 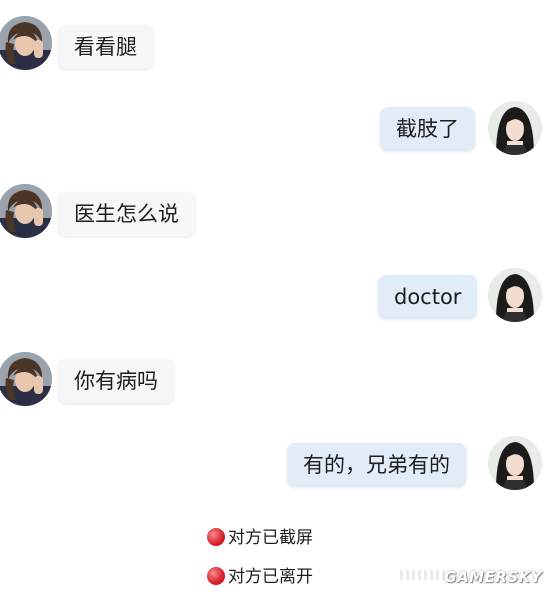 I want to click on message-bubble-sent: 截肢了, so click(x=427, y=129).